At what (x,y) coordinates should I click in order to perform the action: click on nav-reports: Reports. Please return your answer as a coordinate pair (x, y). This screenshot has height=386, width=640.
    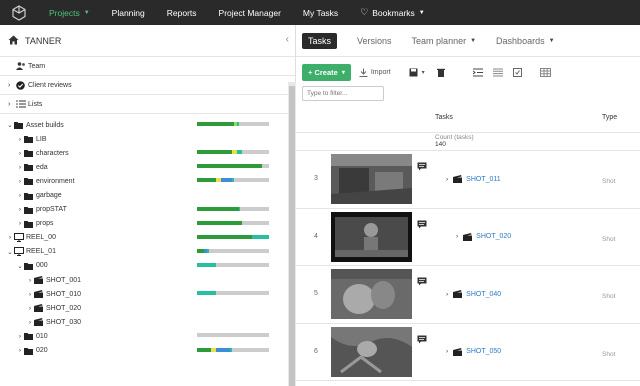
    Looking at the image, I should click on (182, 12).